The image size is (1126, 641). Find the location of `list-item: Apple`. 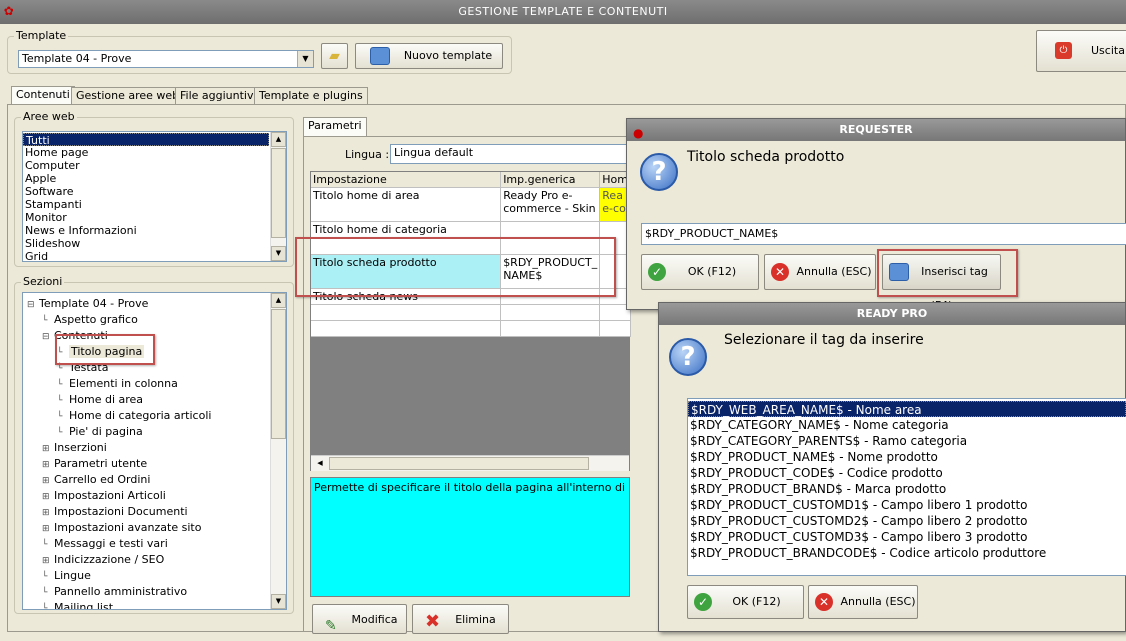

list-item: Apple is located at coordinates (154, 178).